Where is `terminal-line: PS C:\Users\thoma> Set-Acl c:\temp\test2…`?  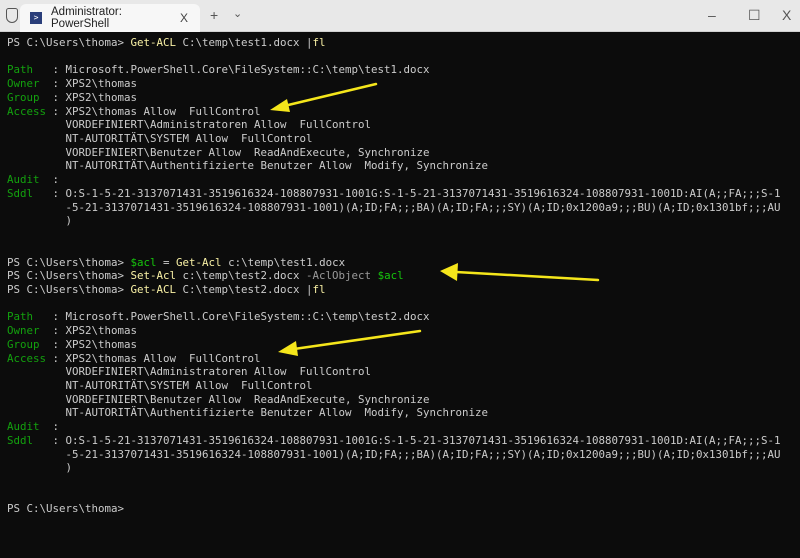 terminal-line: PS C:\Users\thoma> Set-Acl c:\temp\test2… is located at coordinates (394, 276).